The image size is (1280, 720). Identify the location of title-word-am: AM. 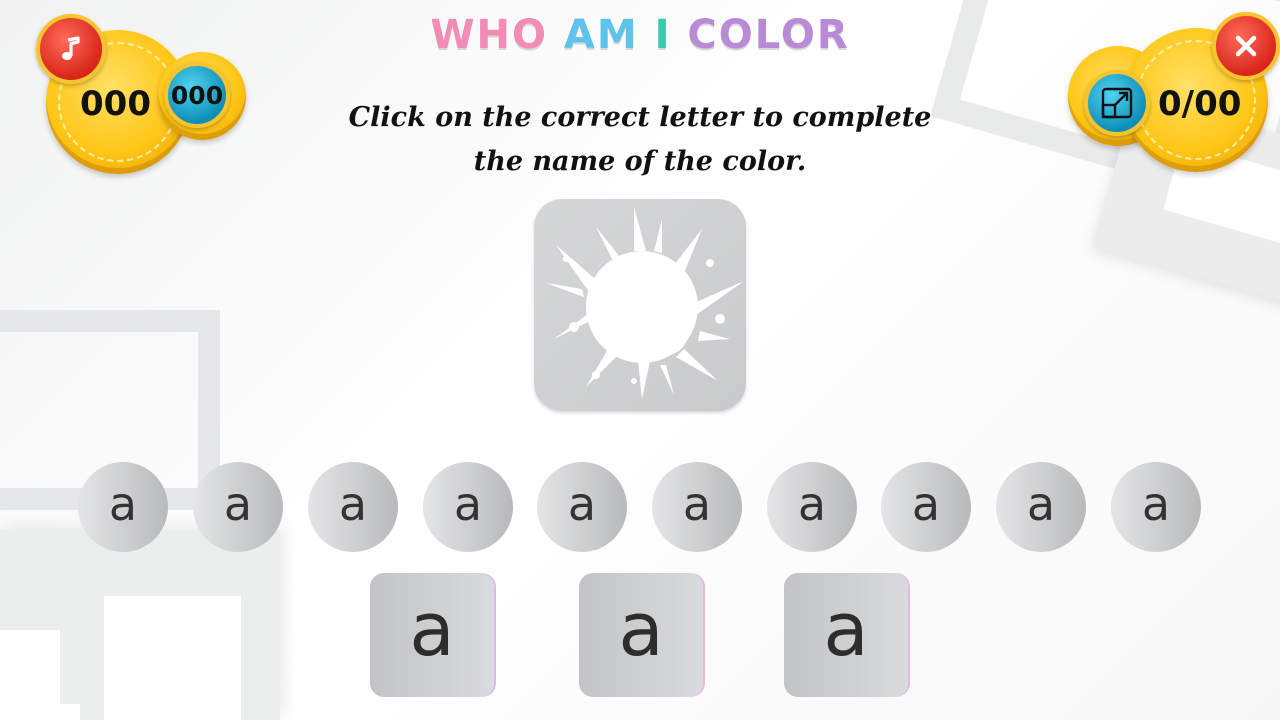
(601, 35).